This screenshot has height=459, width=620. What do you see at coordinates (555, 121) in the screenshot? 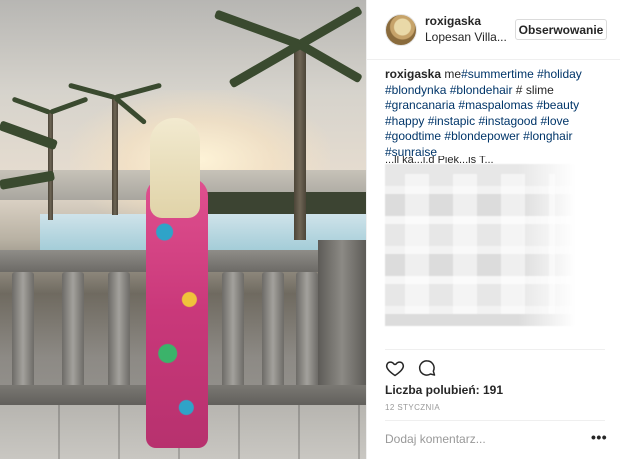
I see `hashtag-link: #love` at bounding box center [555, 121].